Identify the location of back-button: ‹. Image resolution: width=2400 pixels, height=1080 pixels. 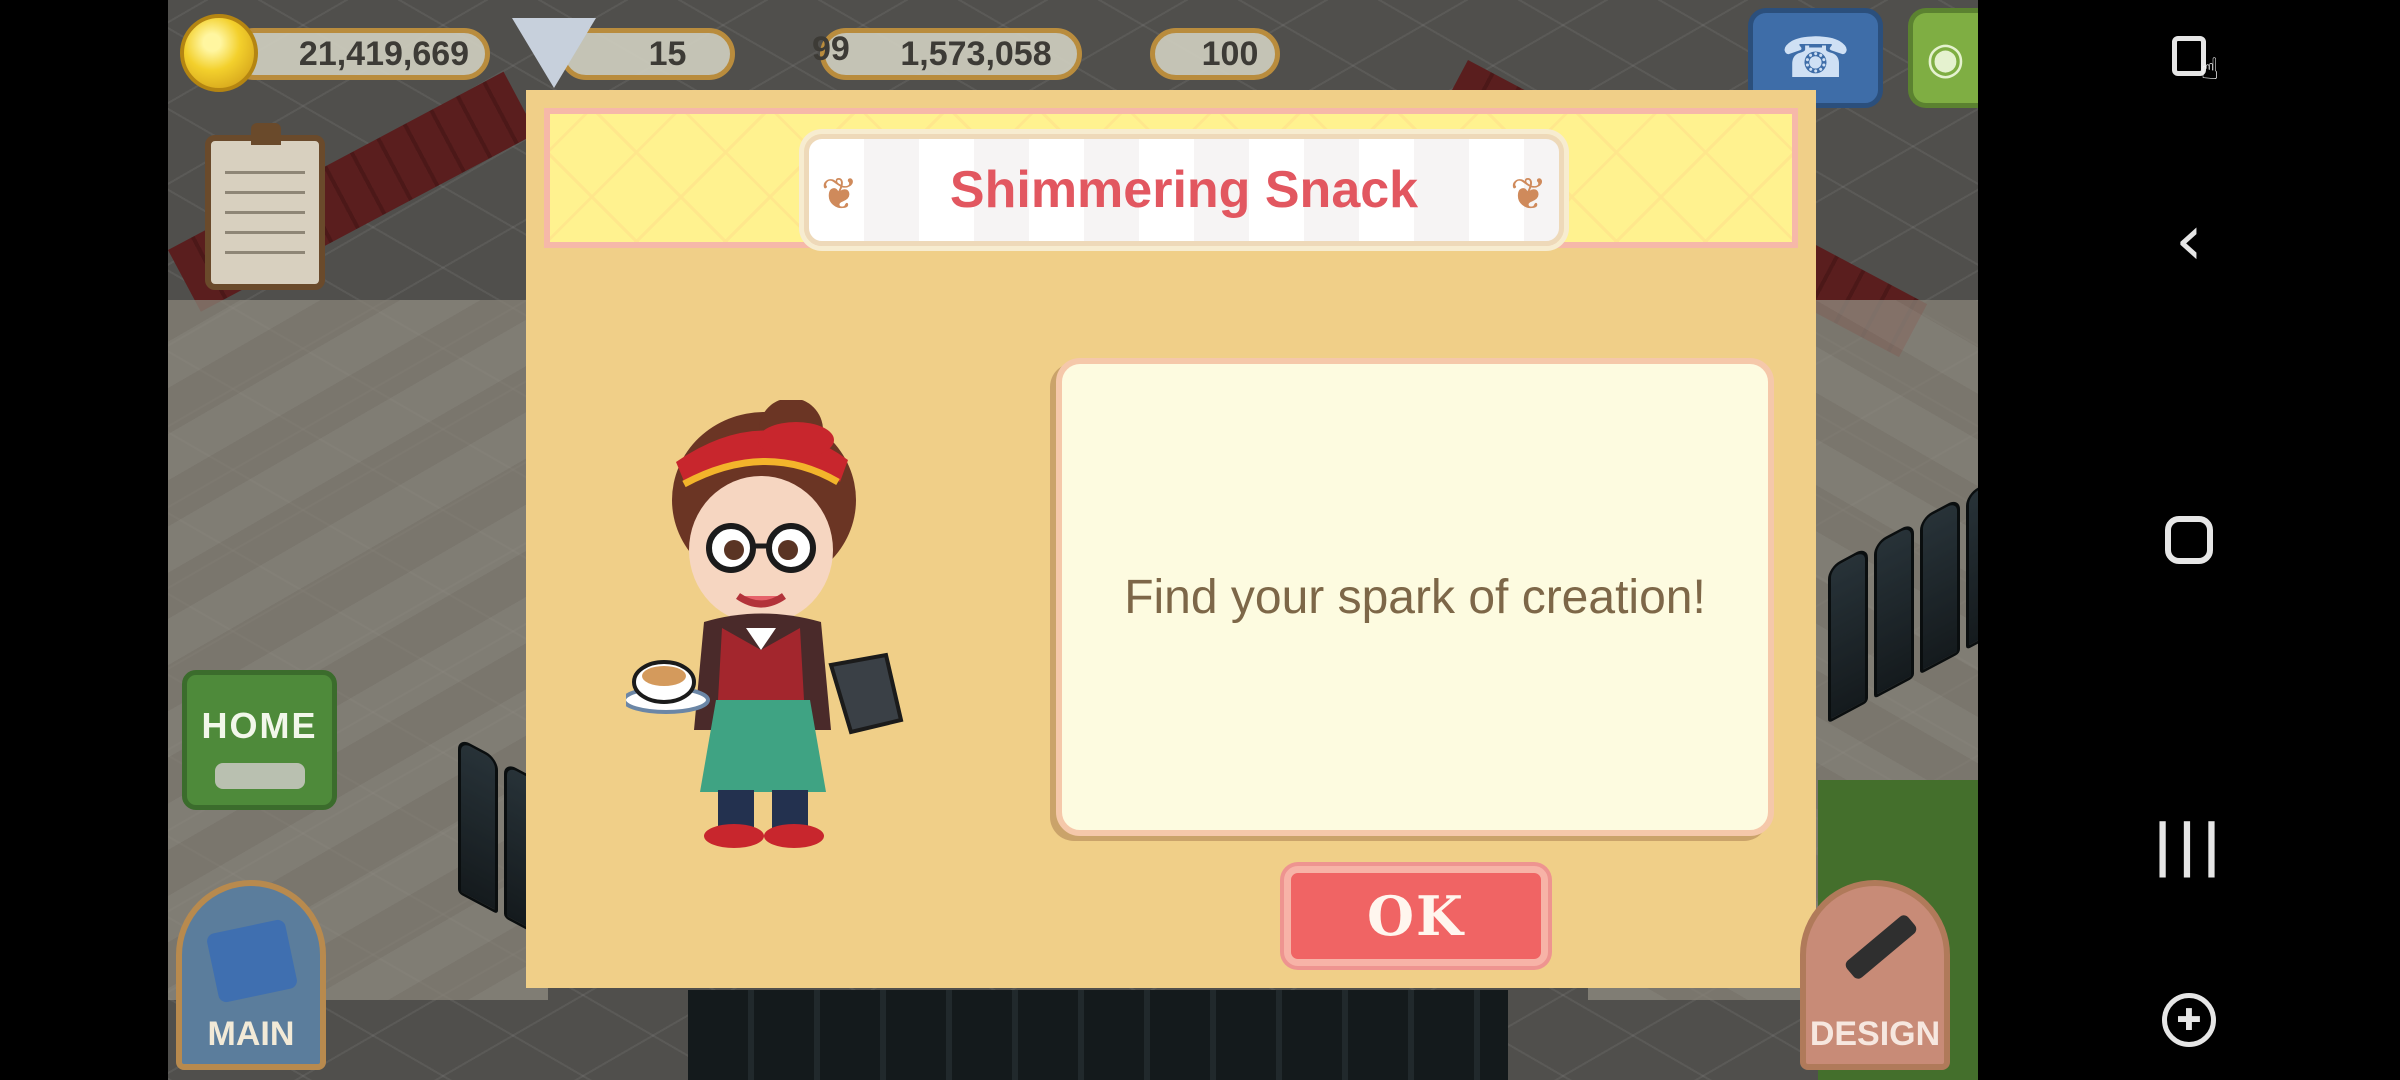
(2189, 240).